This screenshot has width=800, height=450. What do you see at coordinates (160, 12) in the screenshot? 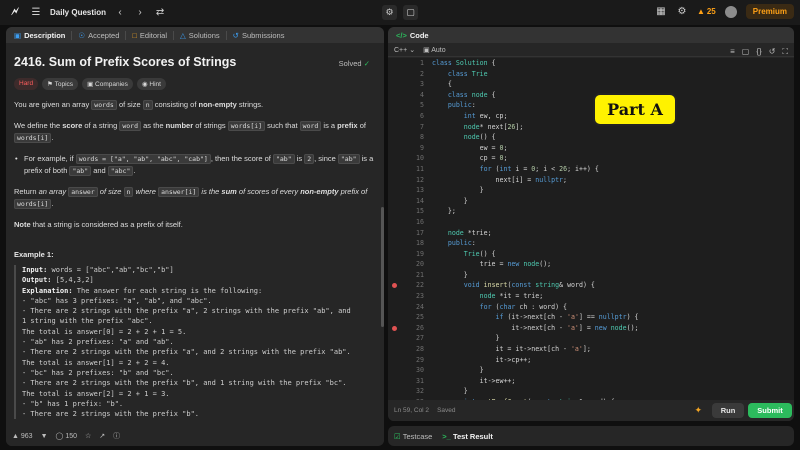
I see `shuffle-icon: ⇄` at bounding box center [160, 12].